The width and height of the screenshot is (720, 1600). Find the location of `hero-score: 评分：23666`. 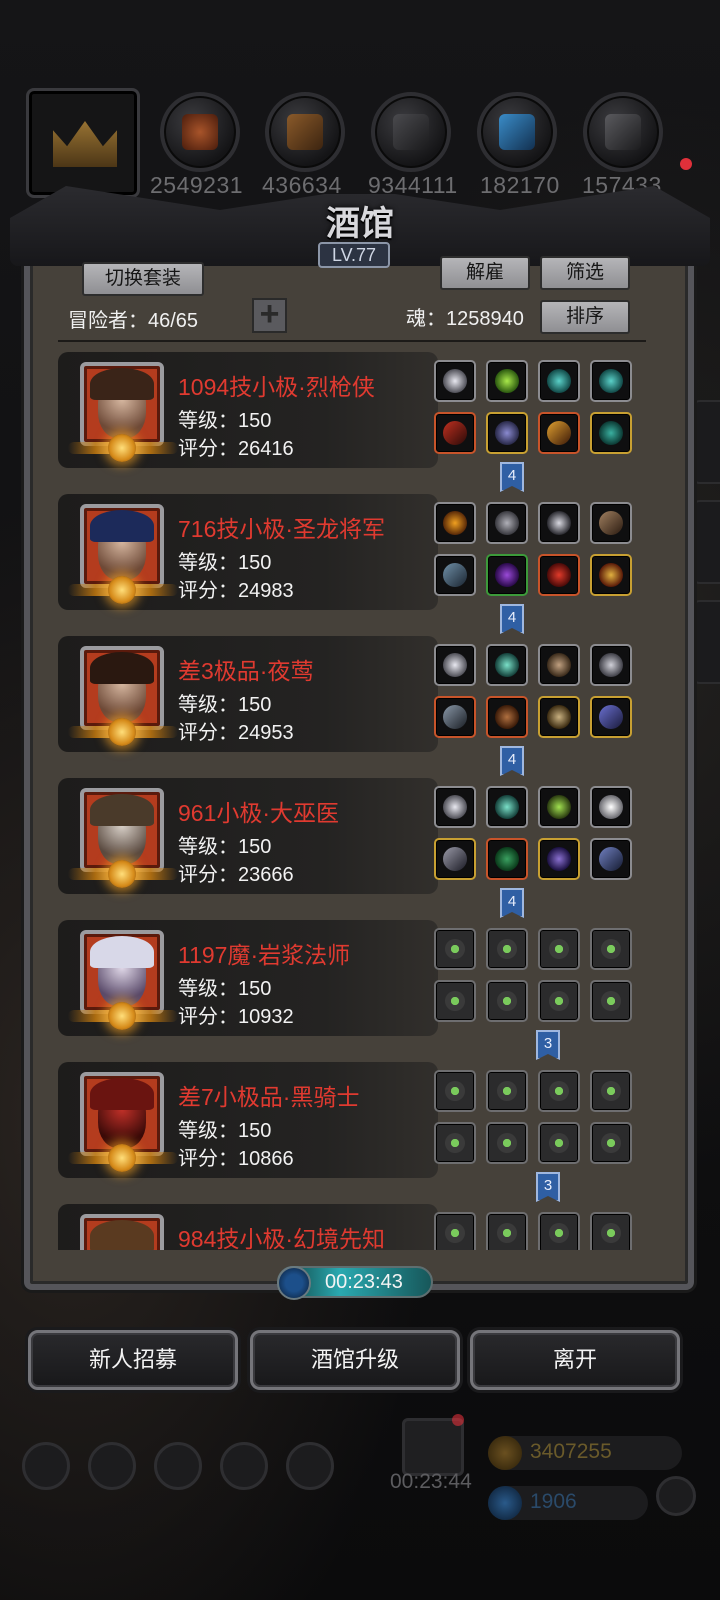

hero-score: 评分：23666 is located at coordinates (236, 875).